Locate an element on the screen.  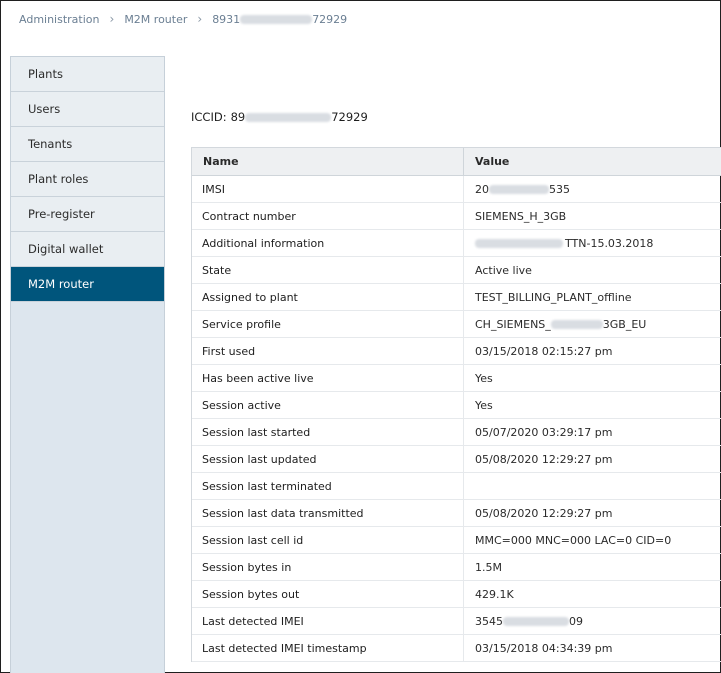
sidebar-item-digital-wallet: Digital wallet is located at coordinates (87, 249).